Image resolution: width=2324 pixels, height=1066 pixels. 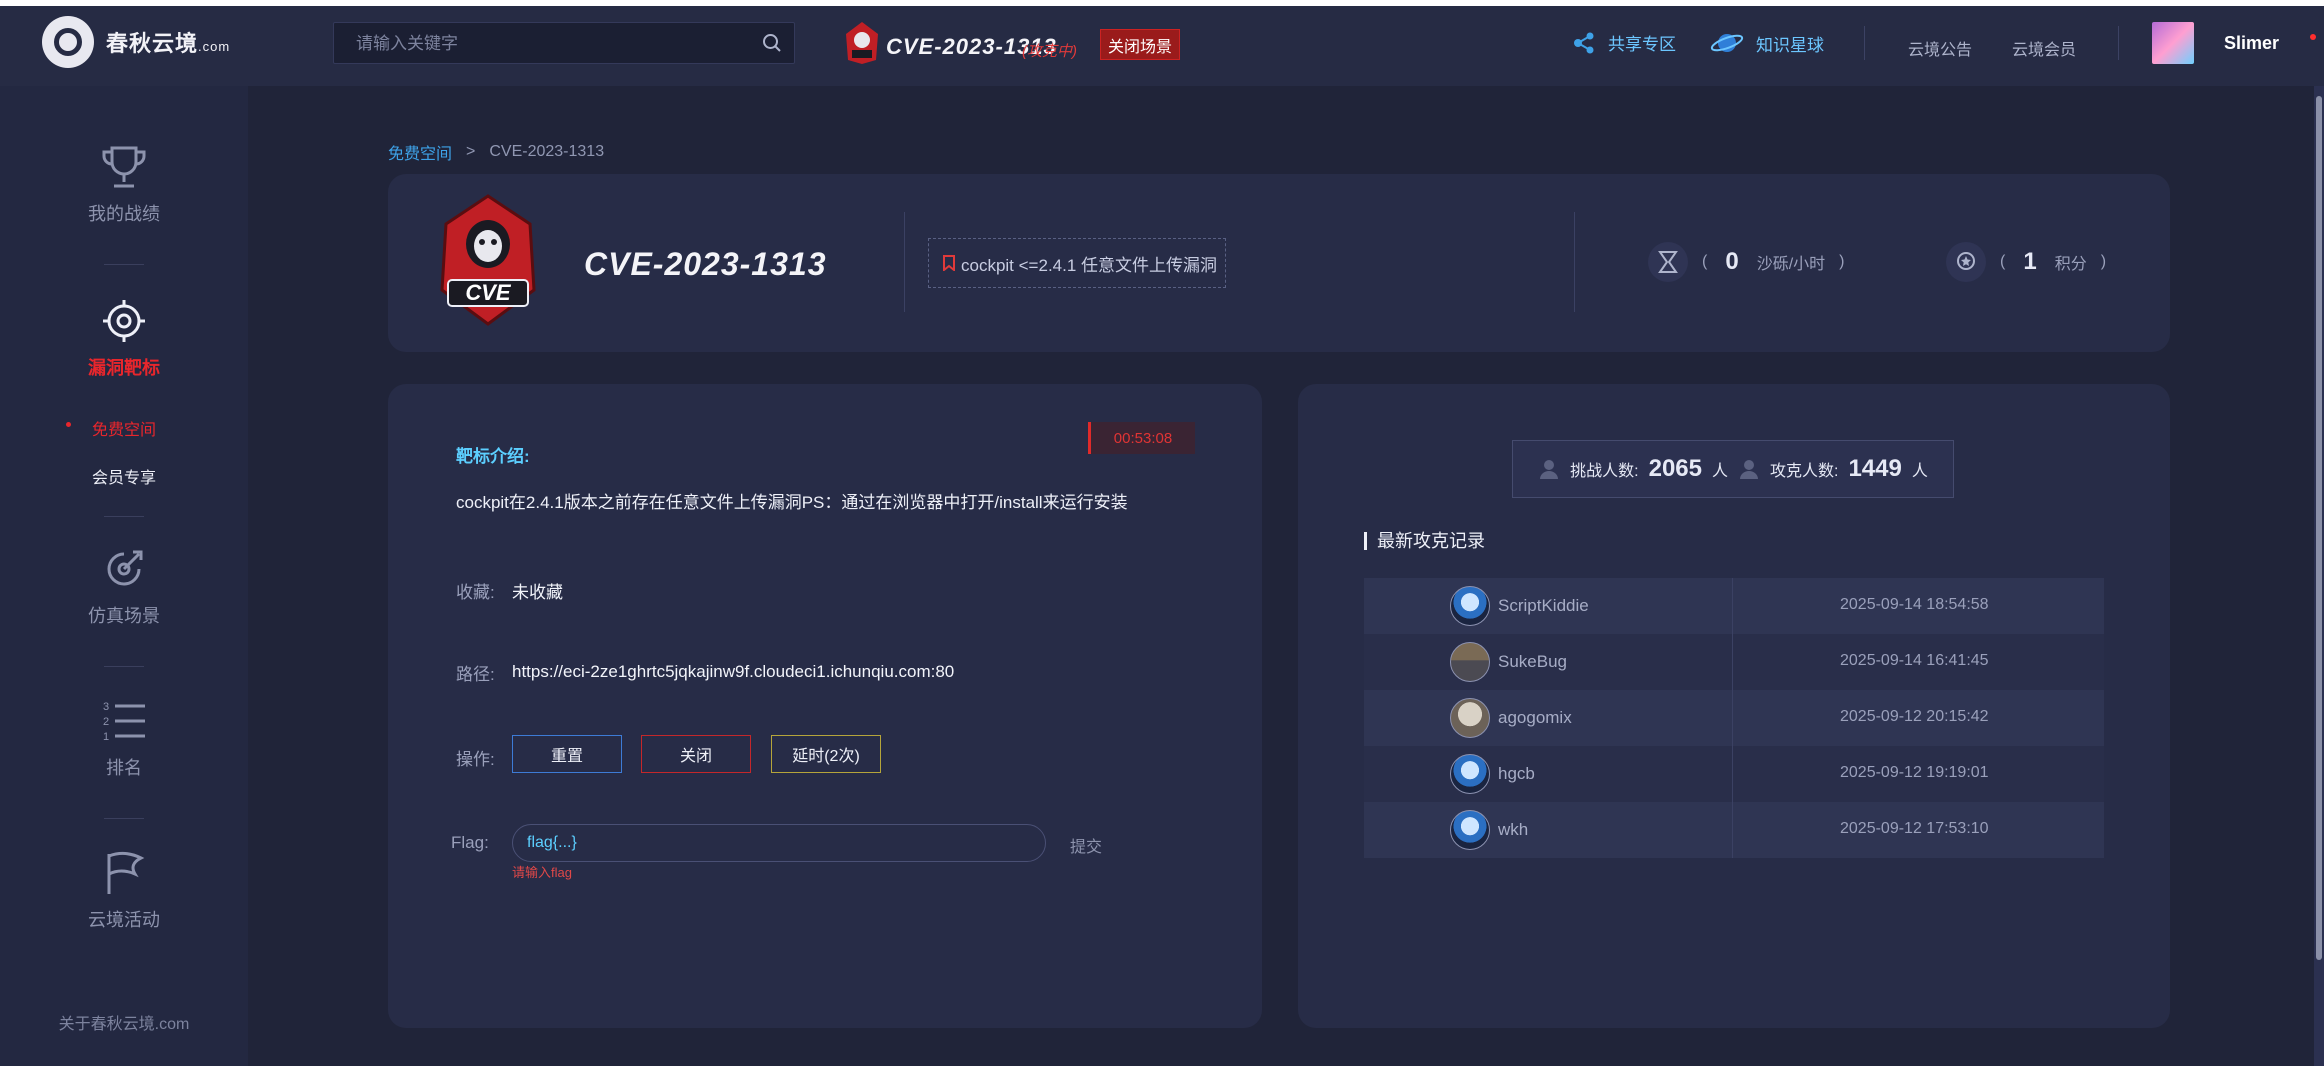 What do you see at coordinates (547, 151) in the screenshot?
I see `breadcrumb-current: CVE-2023-1313` at bounding box center [547, 151].